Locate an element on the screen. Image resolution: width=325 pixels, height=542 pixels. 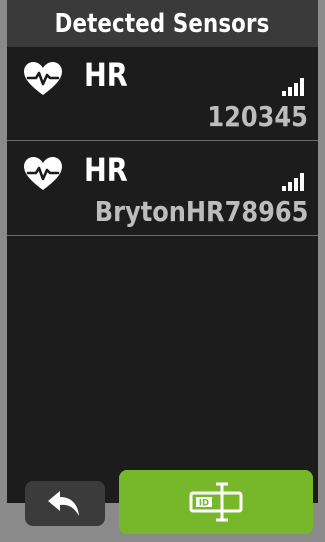
back-arrow-icon is located at coordinates (63, 503).